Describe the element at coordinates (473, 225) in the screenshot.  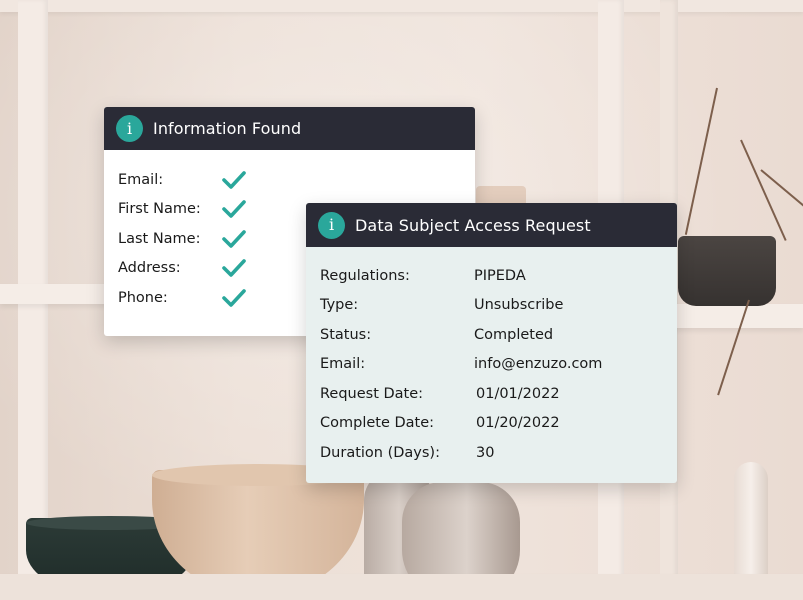
I see `card-title: Data Subject Access Request` at that location.